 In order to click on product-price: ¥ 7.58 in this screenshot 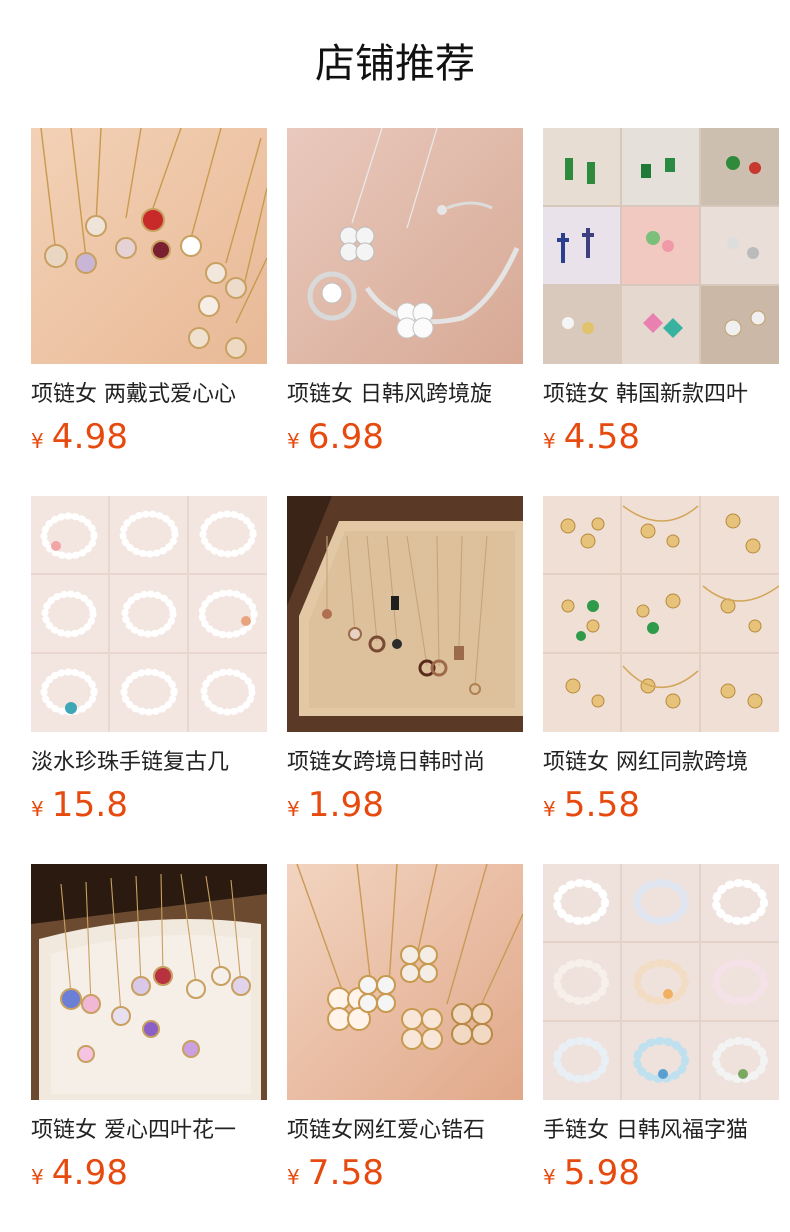, I will do `click(405, 1175)`.